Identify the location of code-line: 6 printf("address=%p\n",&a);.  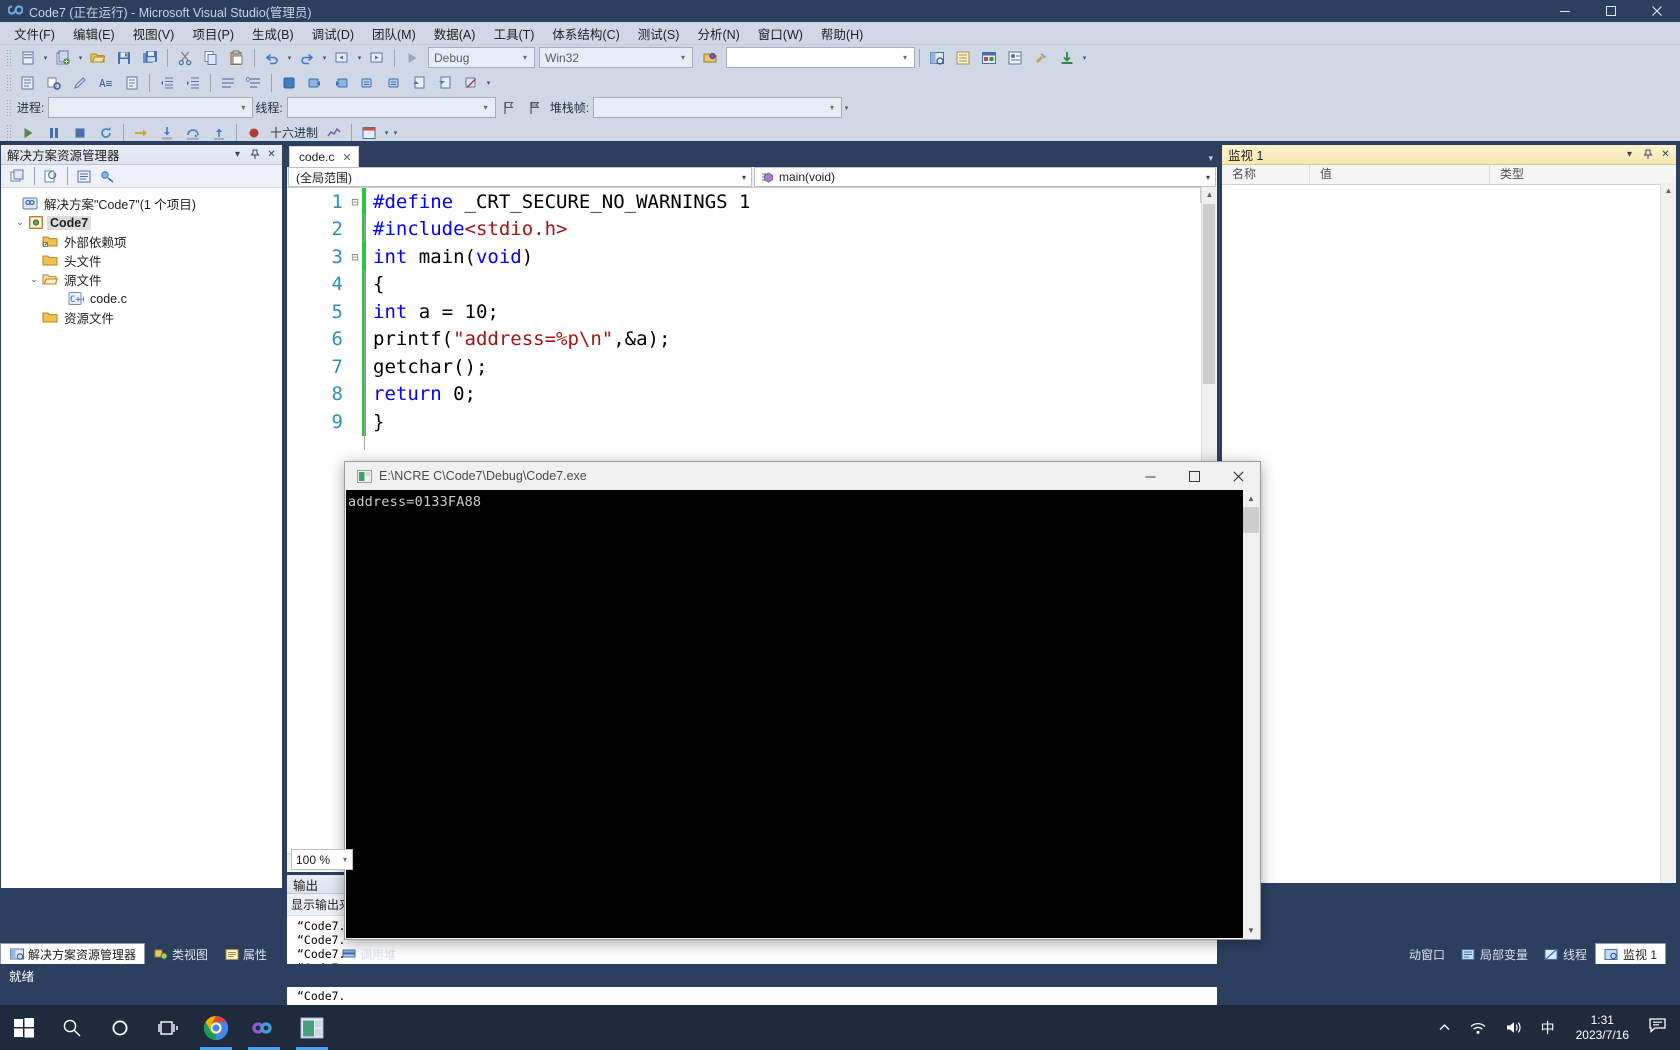
(752, 339).